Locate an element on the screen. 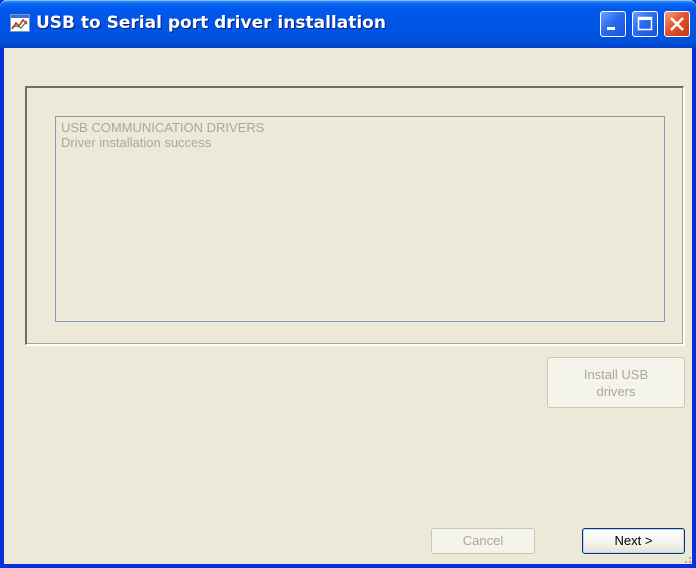 This screenshot has height=568, width=696. close-button is located at coordinates (677, 24).